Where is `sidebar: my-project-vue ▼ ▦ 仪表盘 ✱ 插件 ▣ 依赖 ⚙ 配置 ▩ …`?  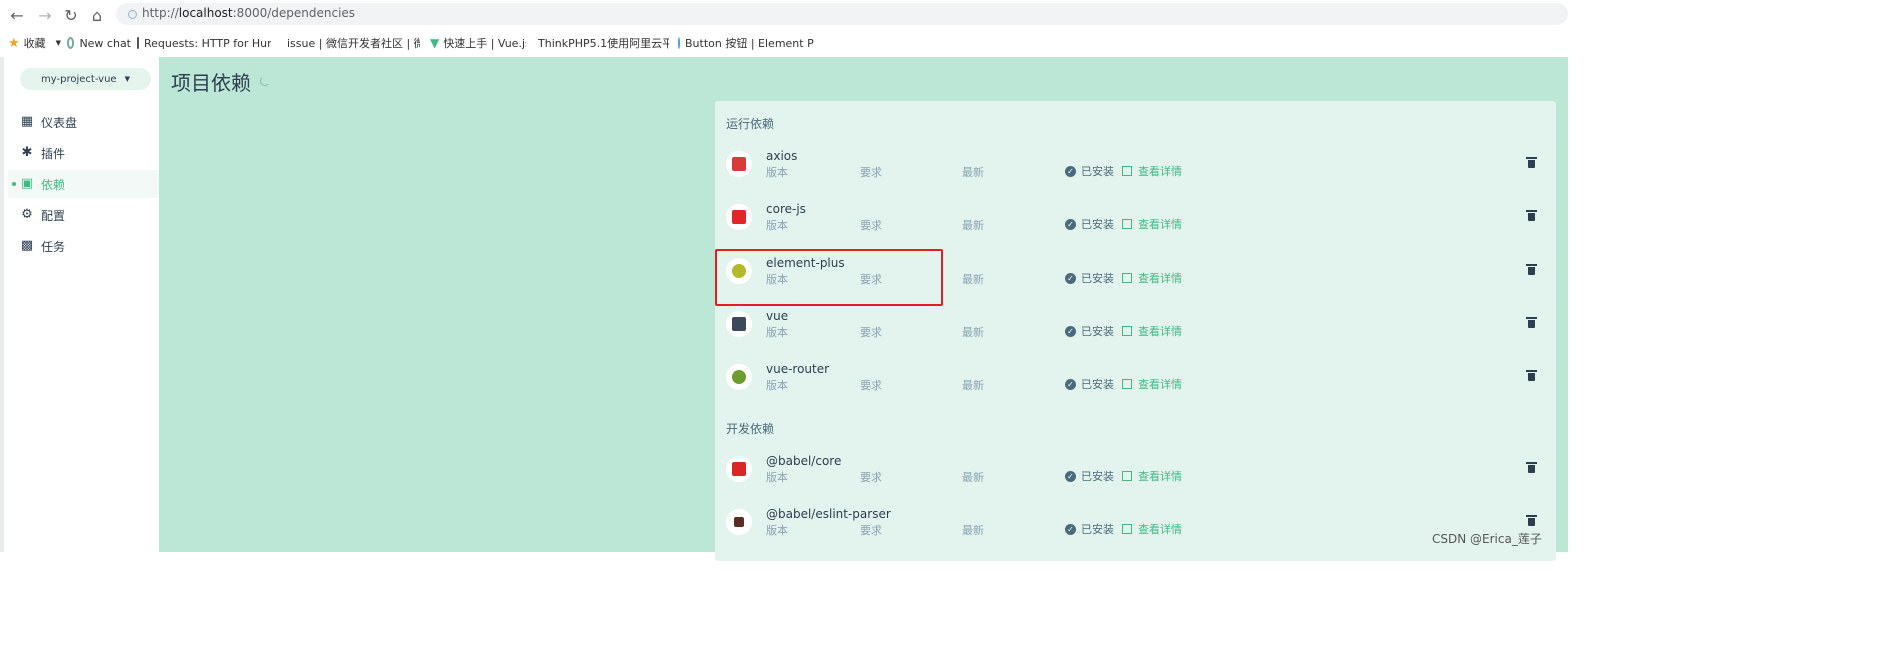 sidebar: my-project-vue ▼ ▦ 仪表盘 ✱ 插件 ▣ 依赖 ⚙ 配置 ▩ … is located at coordinates (81, 304).